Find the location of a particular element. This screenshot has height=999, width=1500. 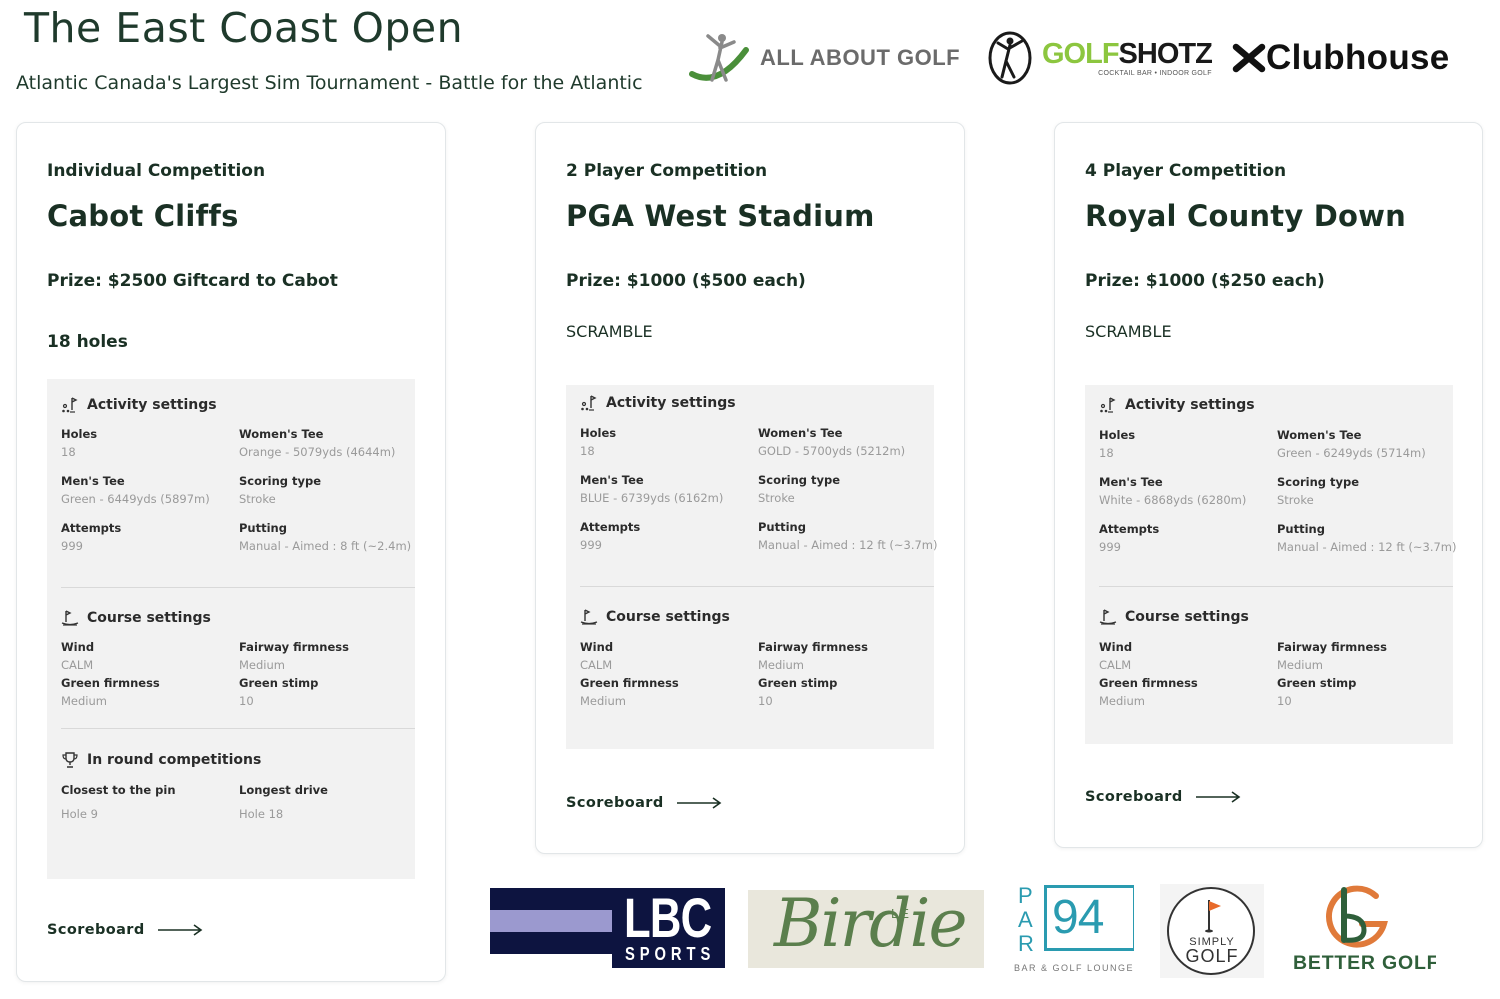

longest-drive-field: Longest drive Hole 18 is located at coordinates (283, 802).